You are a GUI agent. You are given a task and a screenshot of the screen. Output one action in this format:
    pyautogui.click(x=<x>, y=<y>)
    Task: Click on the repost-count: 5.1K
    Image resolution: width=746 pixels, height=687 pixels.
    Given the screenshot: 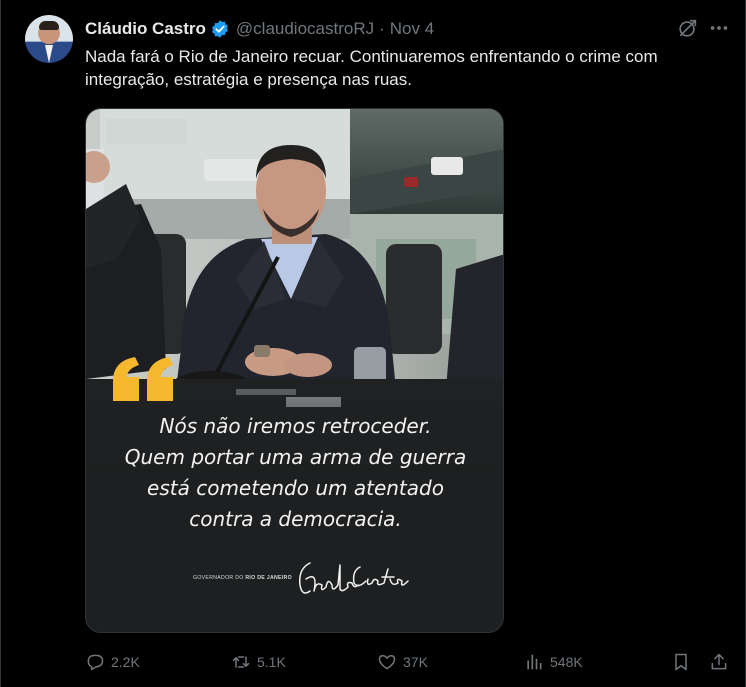 What is the action you would take?
    pyautogui.click(x=271, y=662)
    